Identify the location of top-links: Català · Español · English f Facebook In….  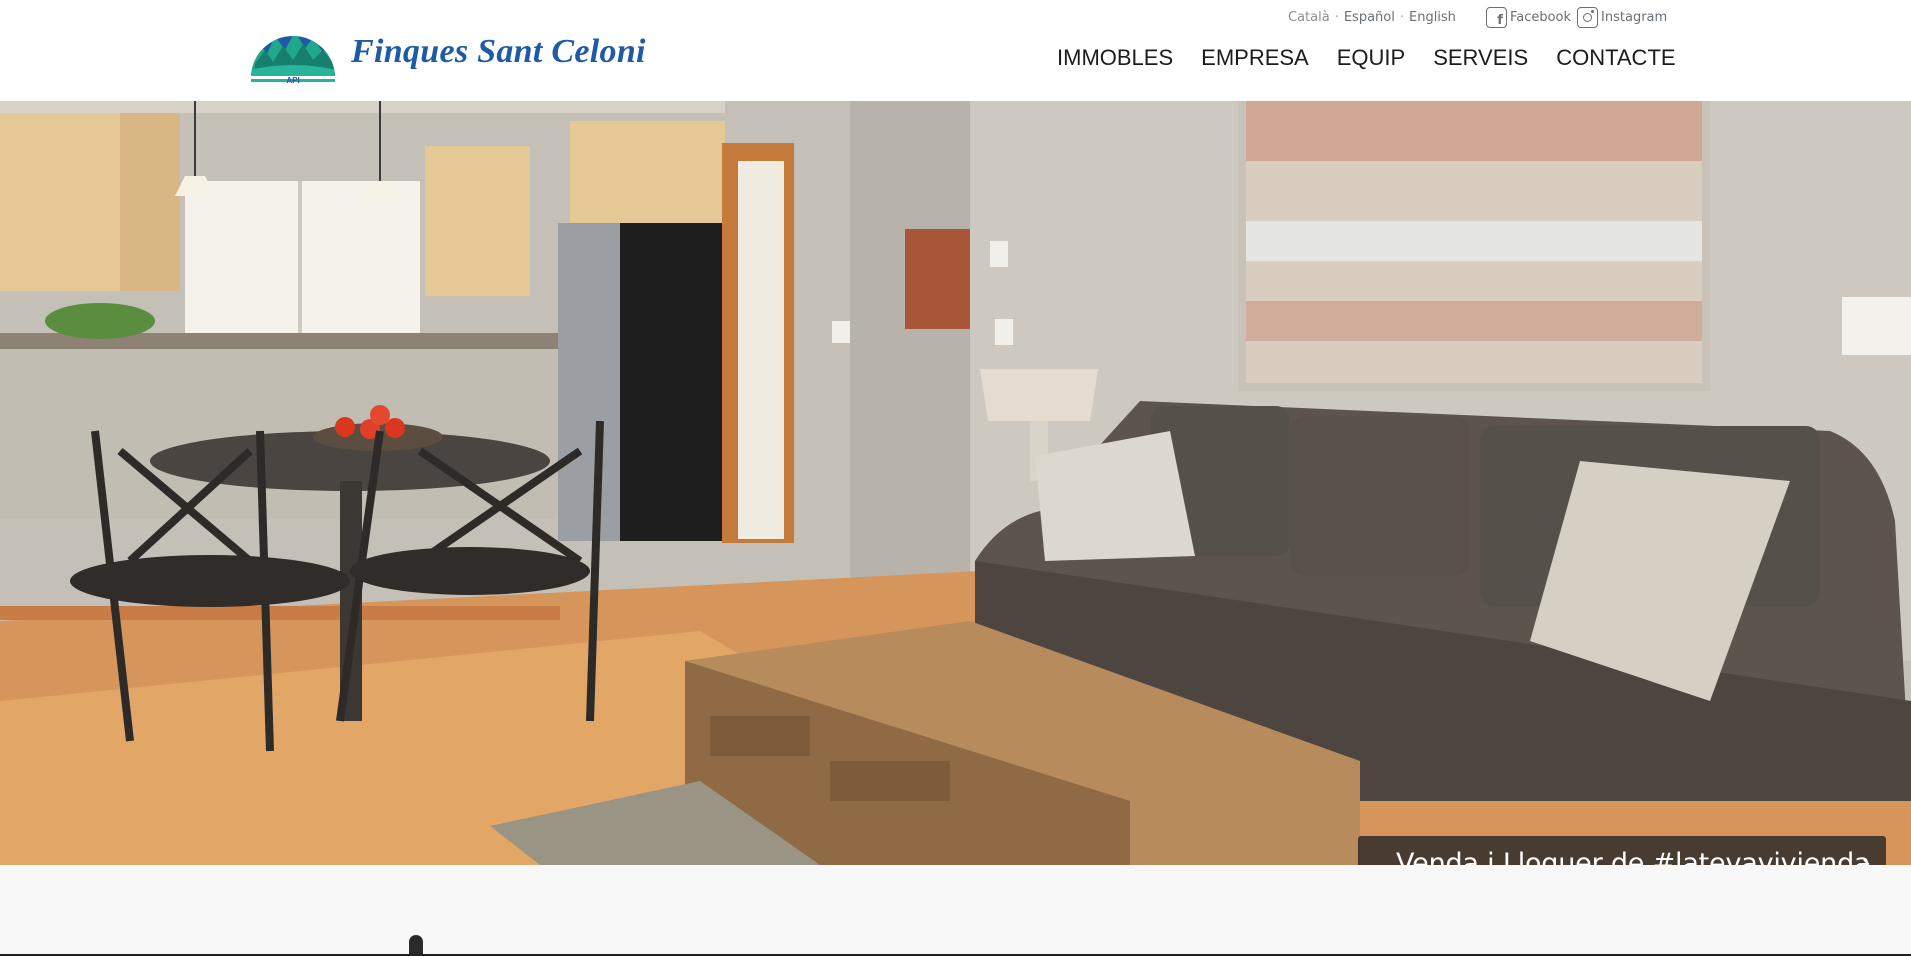
(1477, 17).